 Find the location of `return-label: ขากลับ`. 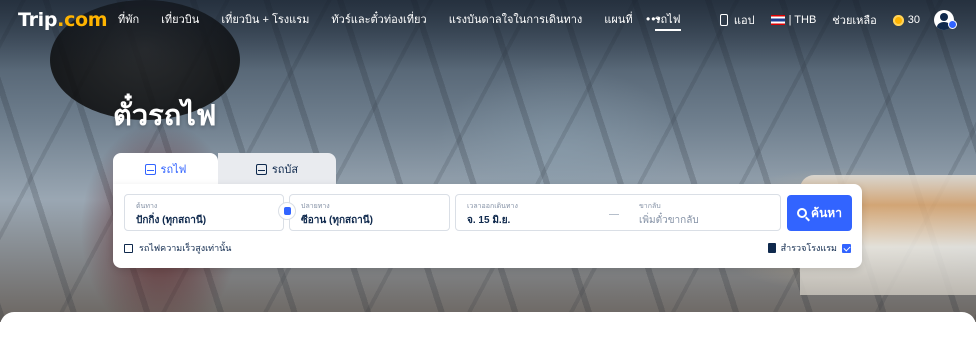

return-label: ขากลับ is located at coordinates (650, 206).